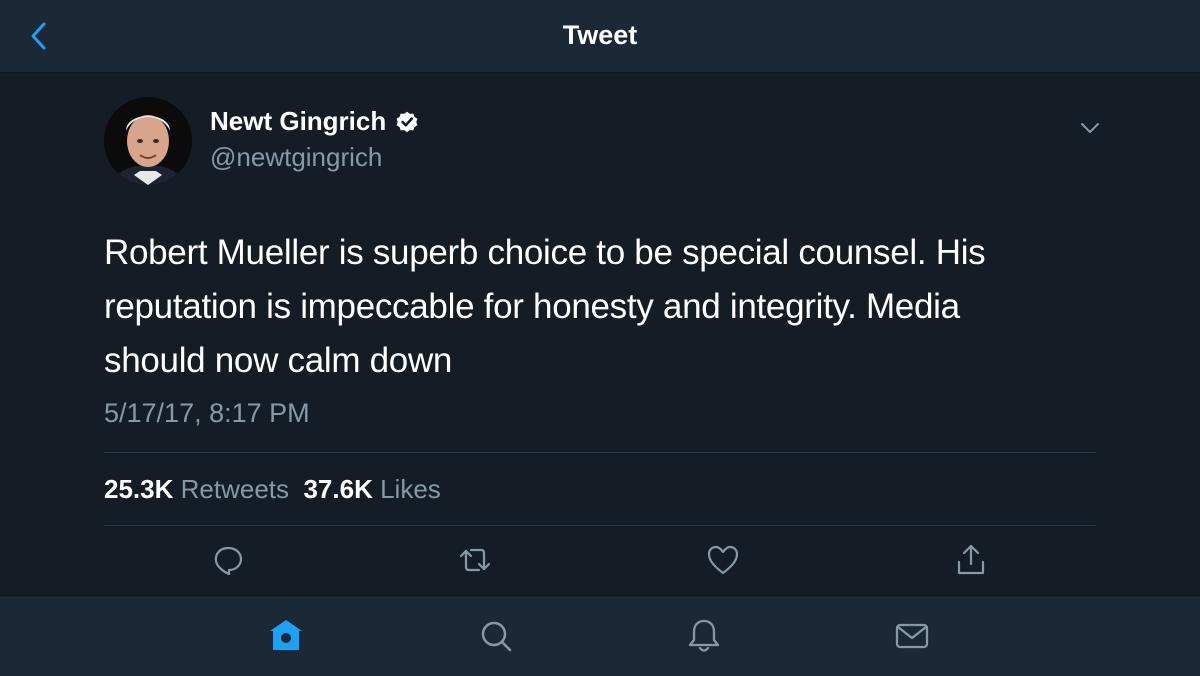  I want to click on verified-badge-icon, so click(407, 121).